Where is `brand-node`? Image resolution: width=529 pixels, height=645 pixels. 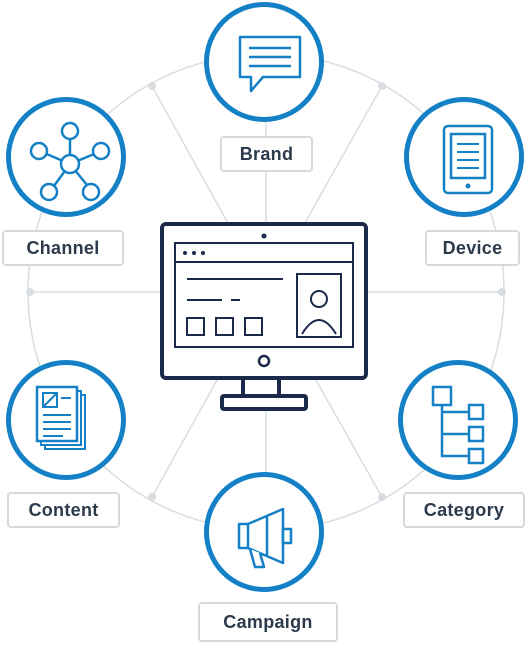
brand-node is located at coordinates (264, 62).